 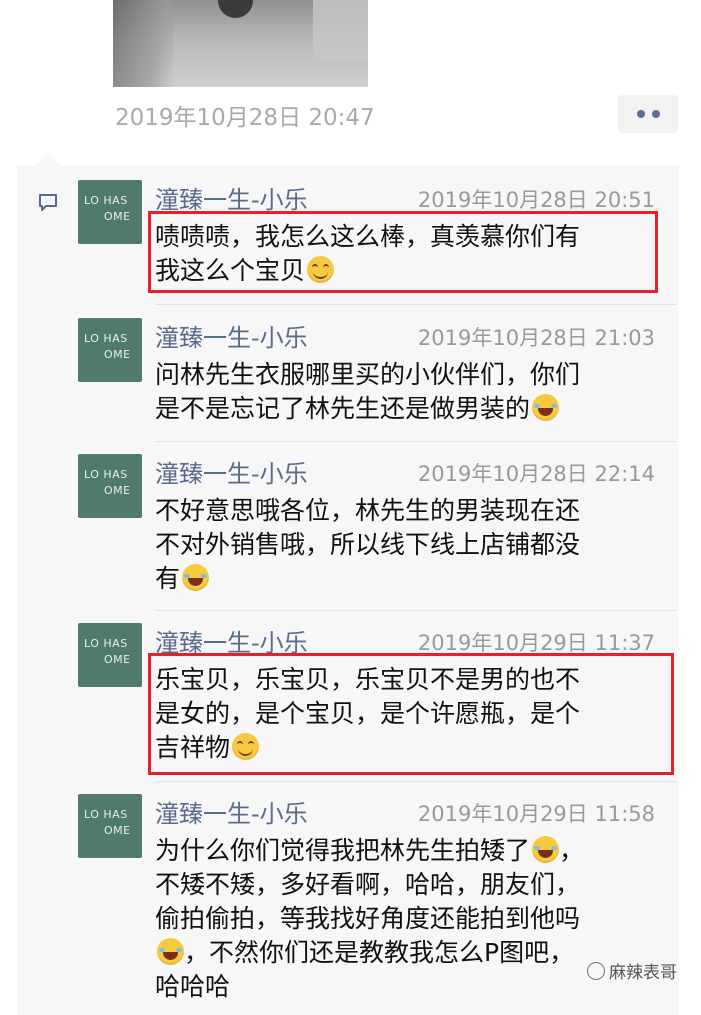 What do you see at coordinates (143, 43) in the screenshot?
I see `photo-shadow` at bounding box center [143, 43].